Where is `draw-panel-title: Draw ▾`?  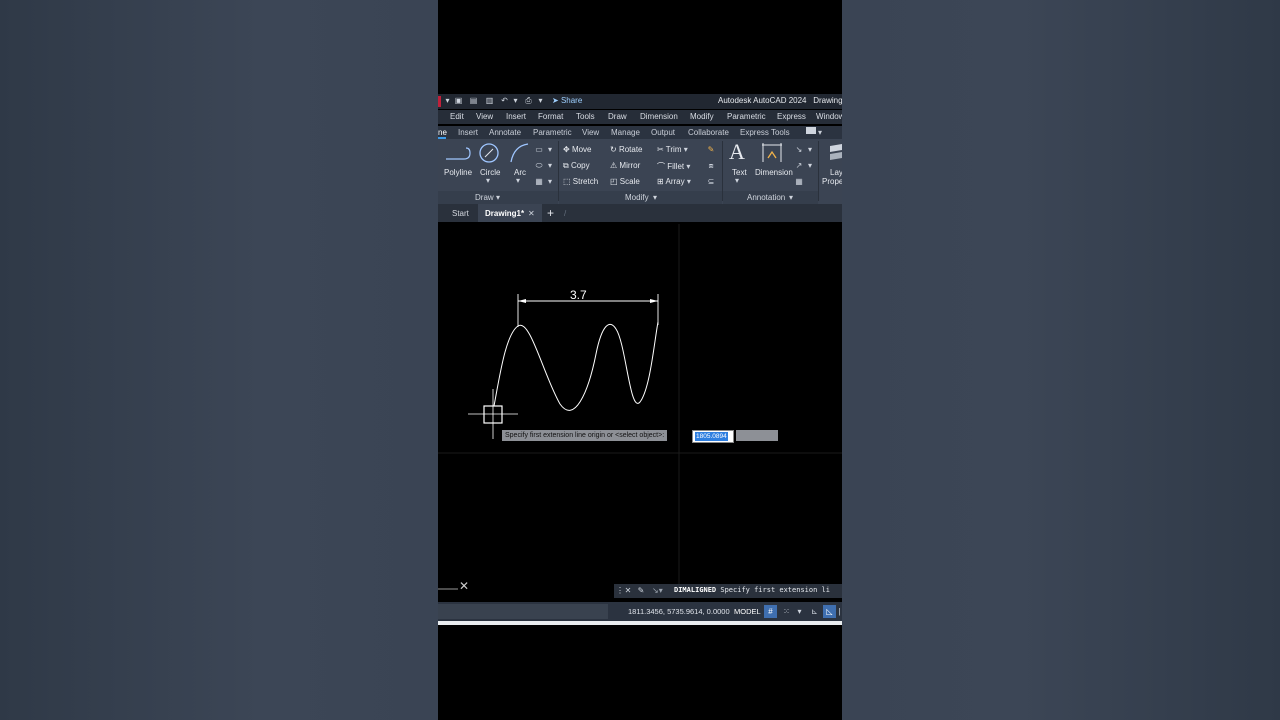 draw-panel-title: Draw ▾ is located at coordinates (498, 197).